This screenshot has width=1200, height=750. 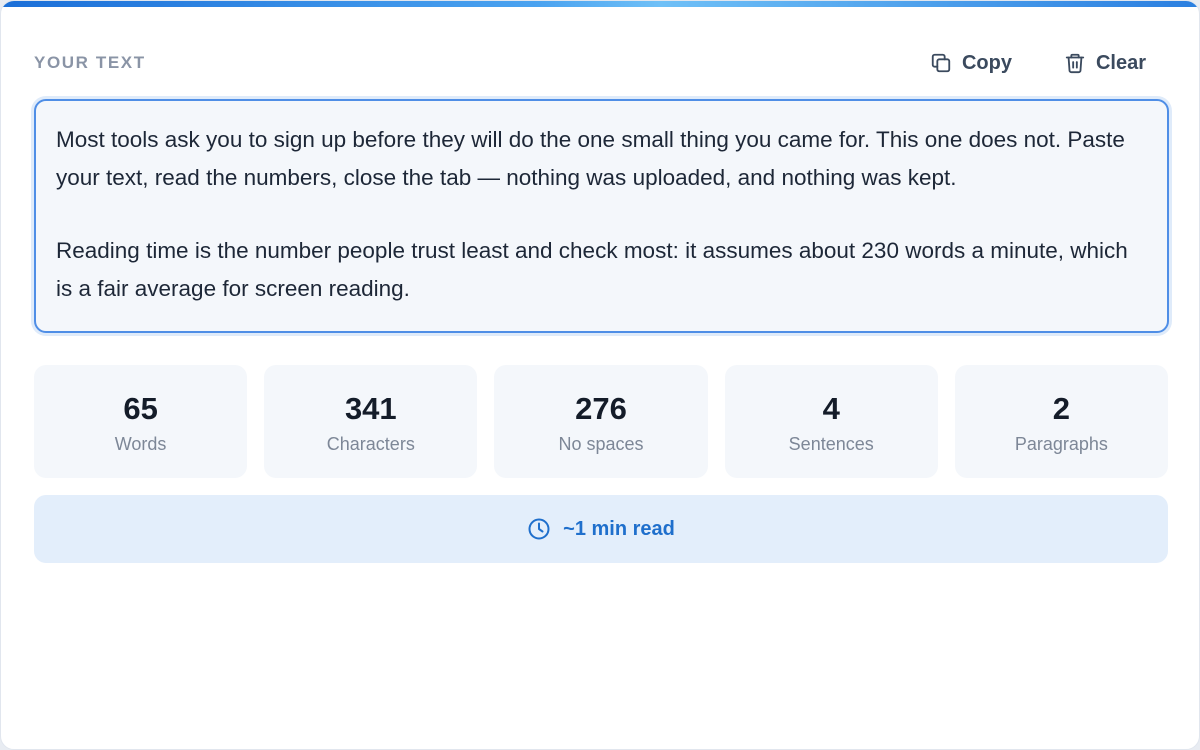 What do you see at coordinates (140, 408) in the screenshot?
I see `stat-value: 65` at bounding box center [140, 408].